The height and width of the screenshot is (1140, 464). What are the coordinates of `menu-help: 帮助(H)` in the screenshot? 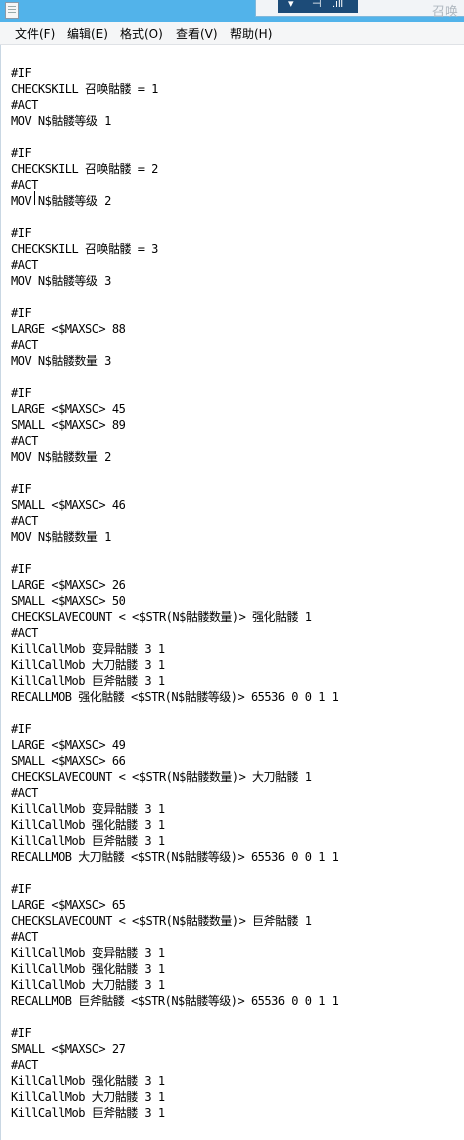 It's located at (251, 33).